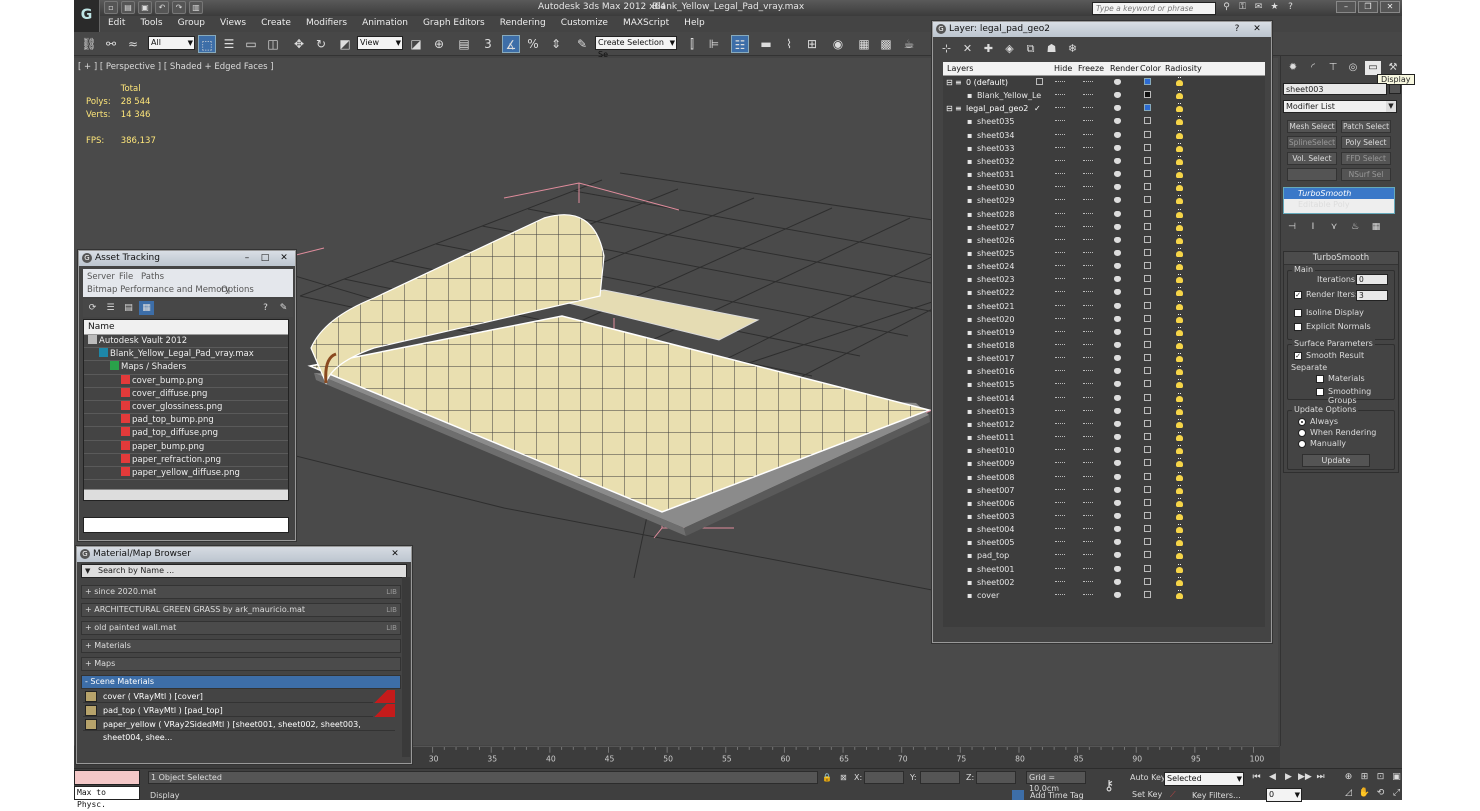 The height and width of the screenshot is (811, 1480). What do you see at coordinates (1147, 794) in the screenshot?
I see `set-key-button: Set Key` at bounding box center [1147, 794].